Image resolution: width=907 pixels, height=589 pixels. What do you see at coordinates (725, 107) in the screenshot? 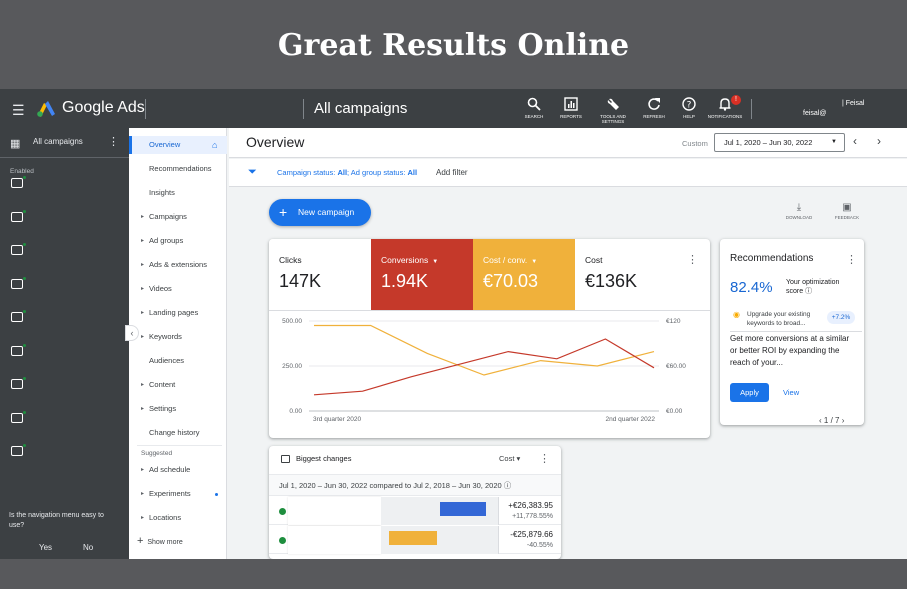
I see `notifications-button: NOTIFICATIONS !` at bounding box center [725, 107].